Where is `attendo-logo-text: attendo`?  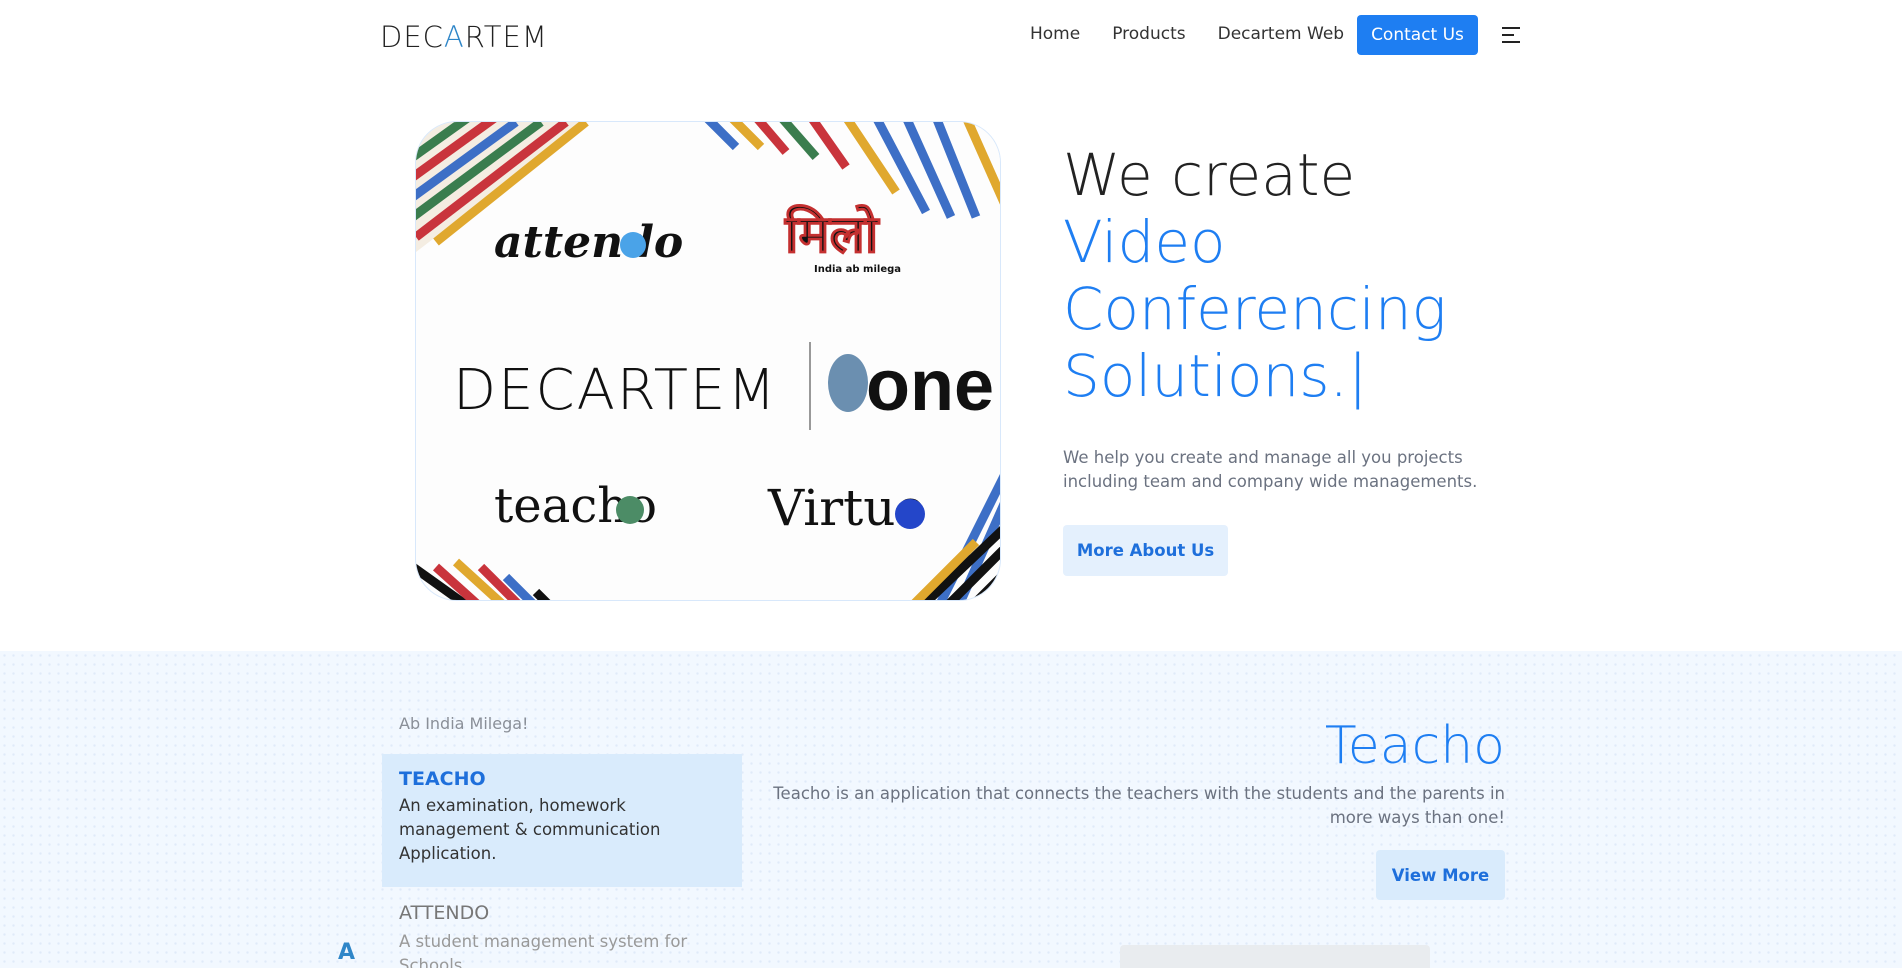 attendo-logo-text: attendo is located at coordinates (588, 242).